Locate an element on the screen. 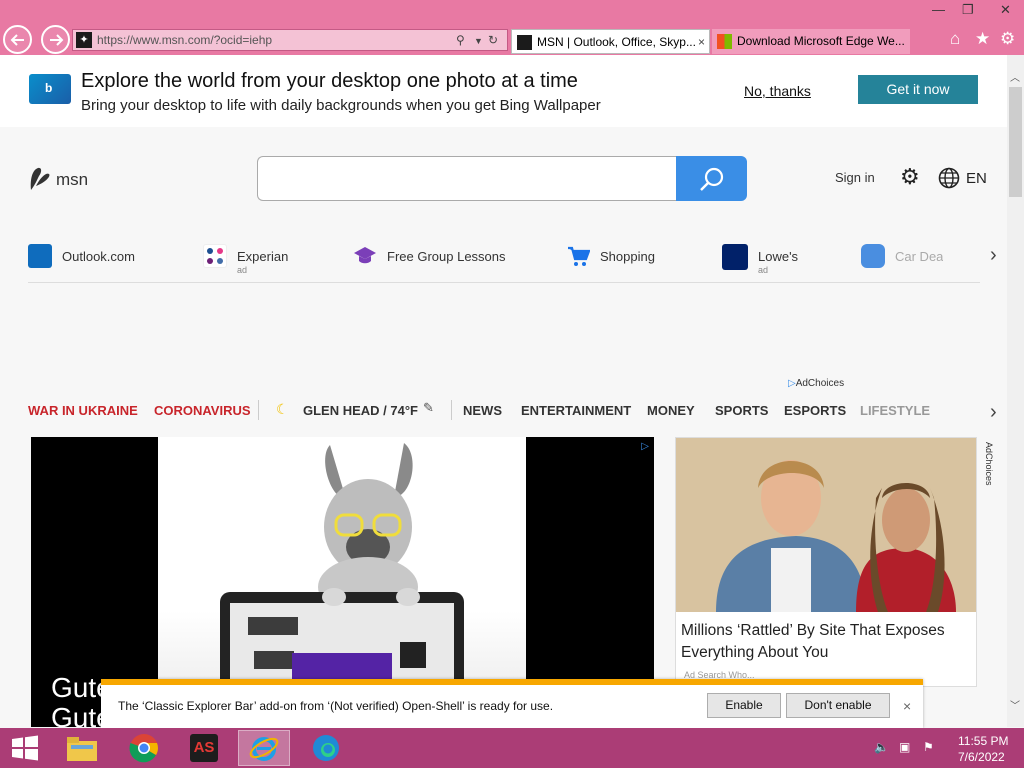  file-explorer-button is located at coordinates (82, 748).